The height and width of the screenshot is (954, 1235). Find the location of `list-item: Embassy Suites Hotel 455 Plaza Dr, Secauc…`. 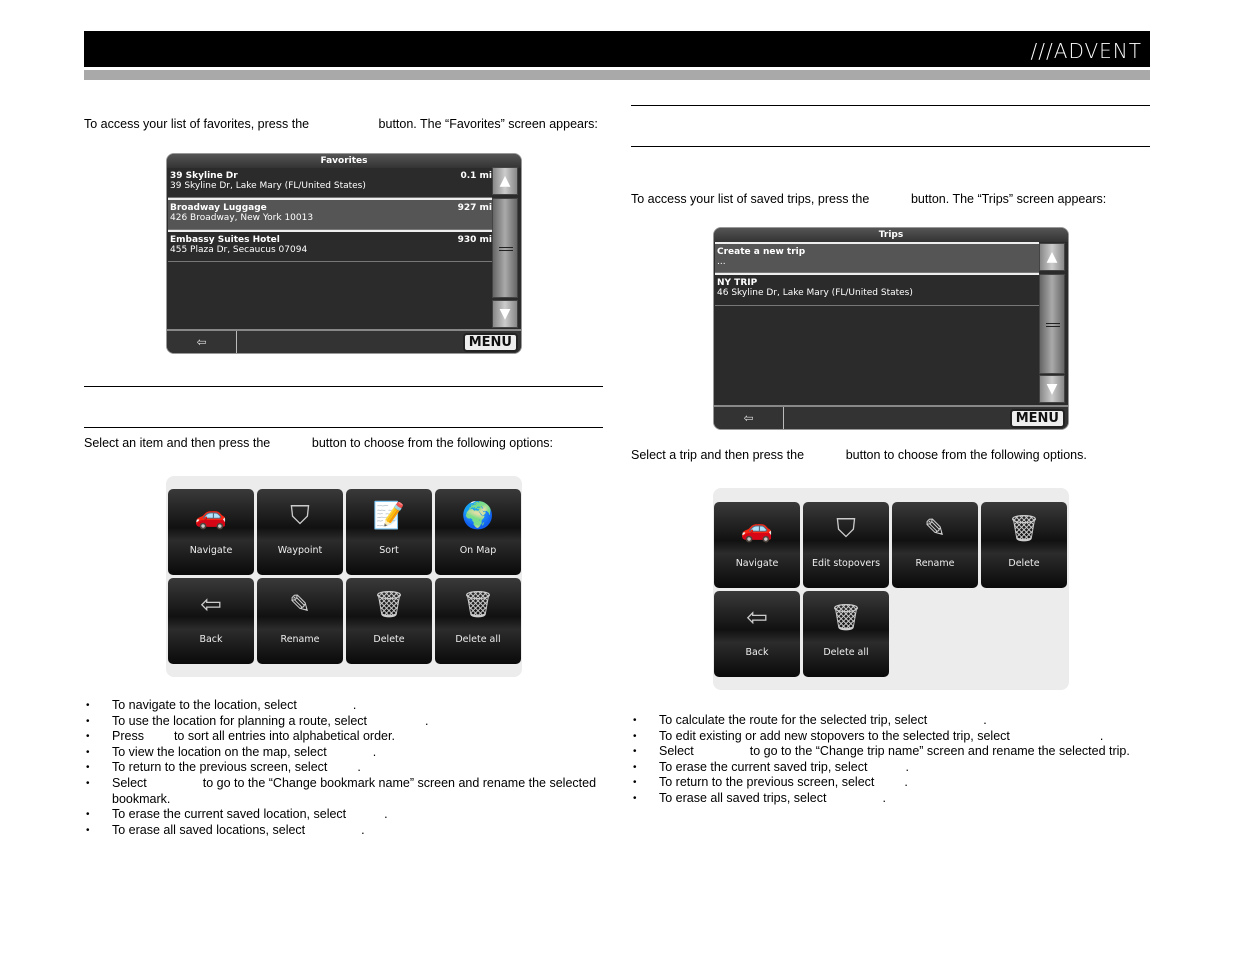

list-item: Embassy Suites Hotel 455 Plaza Dr, Secauc… is located at coordinates (330, 246).